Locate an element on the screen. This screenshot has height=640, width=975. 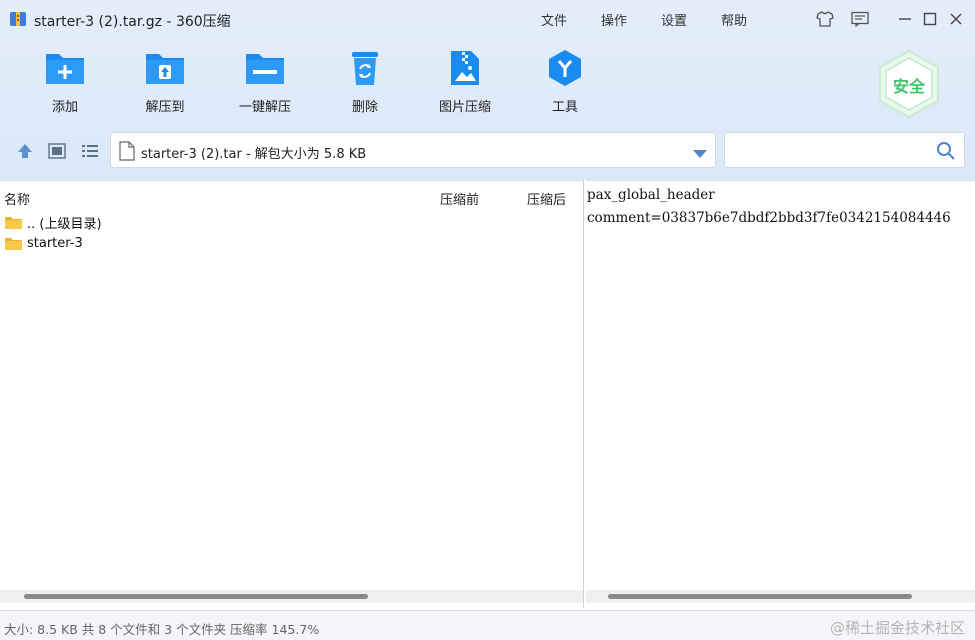
list-item-name: .. (上级目录) is located at coordinates (64, 224).